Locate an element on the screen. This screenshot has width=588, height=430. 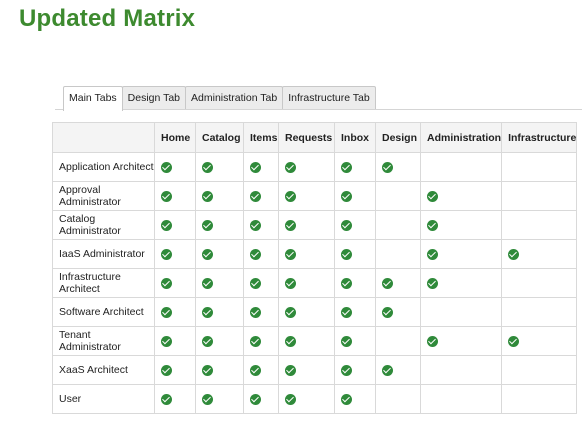
role-label: User is located at coordinates (103, 399).